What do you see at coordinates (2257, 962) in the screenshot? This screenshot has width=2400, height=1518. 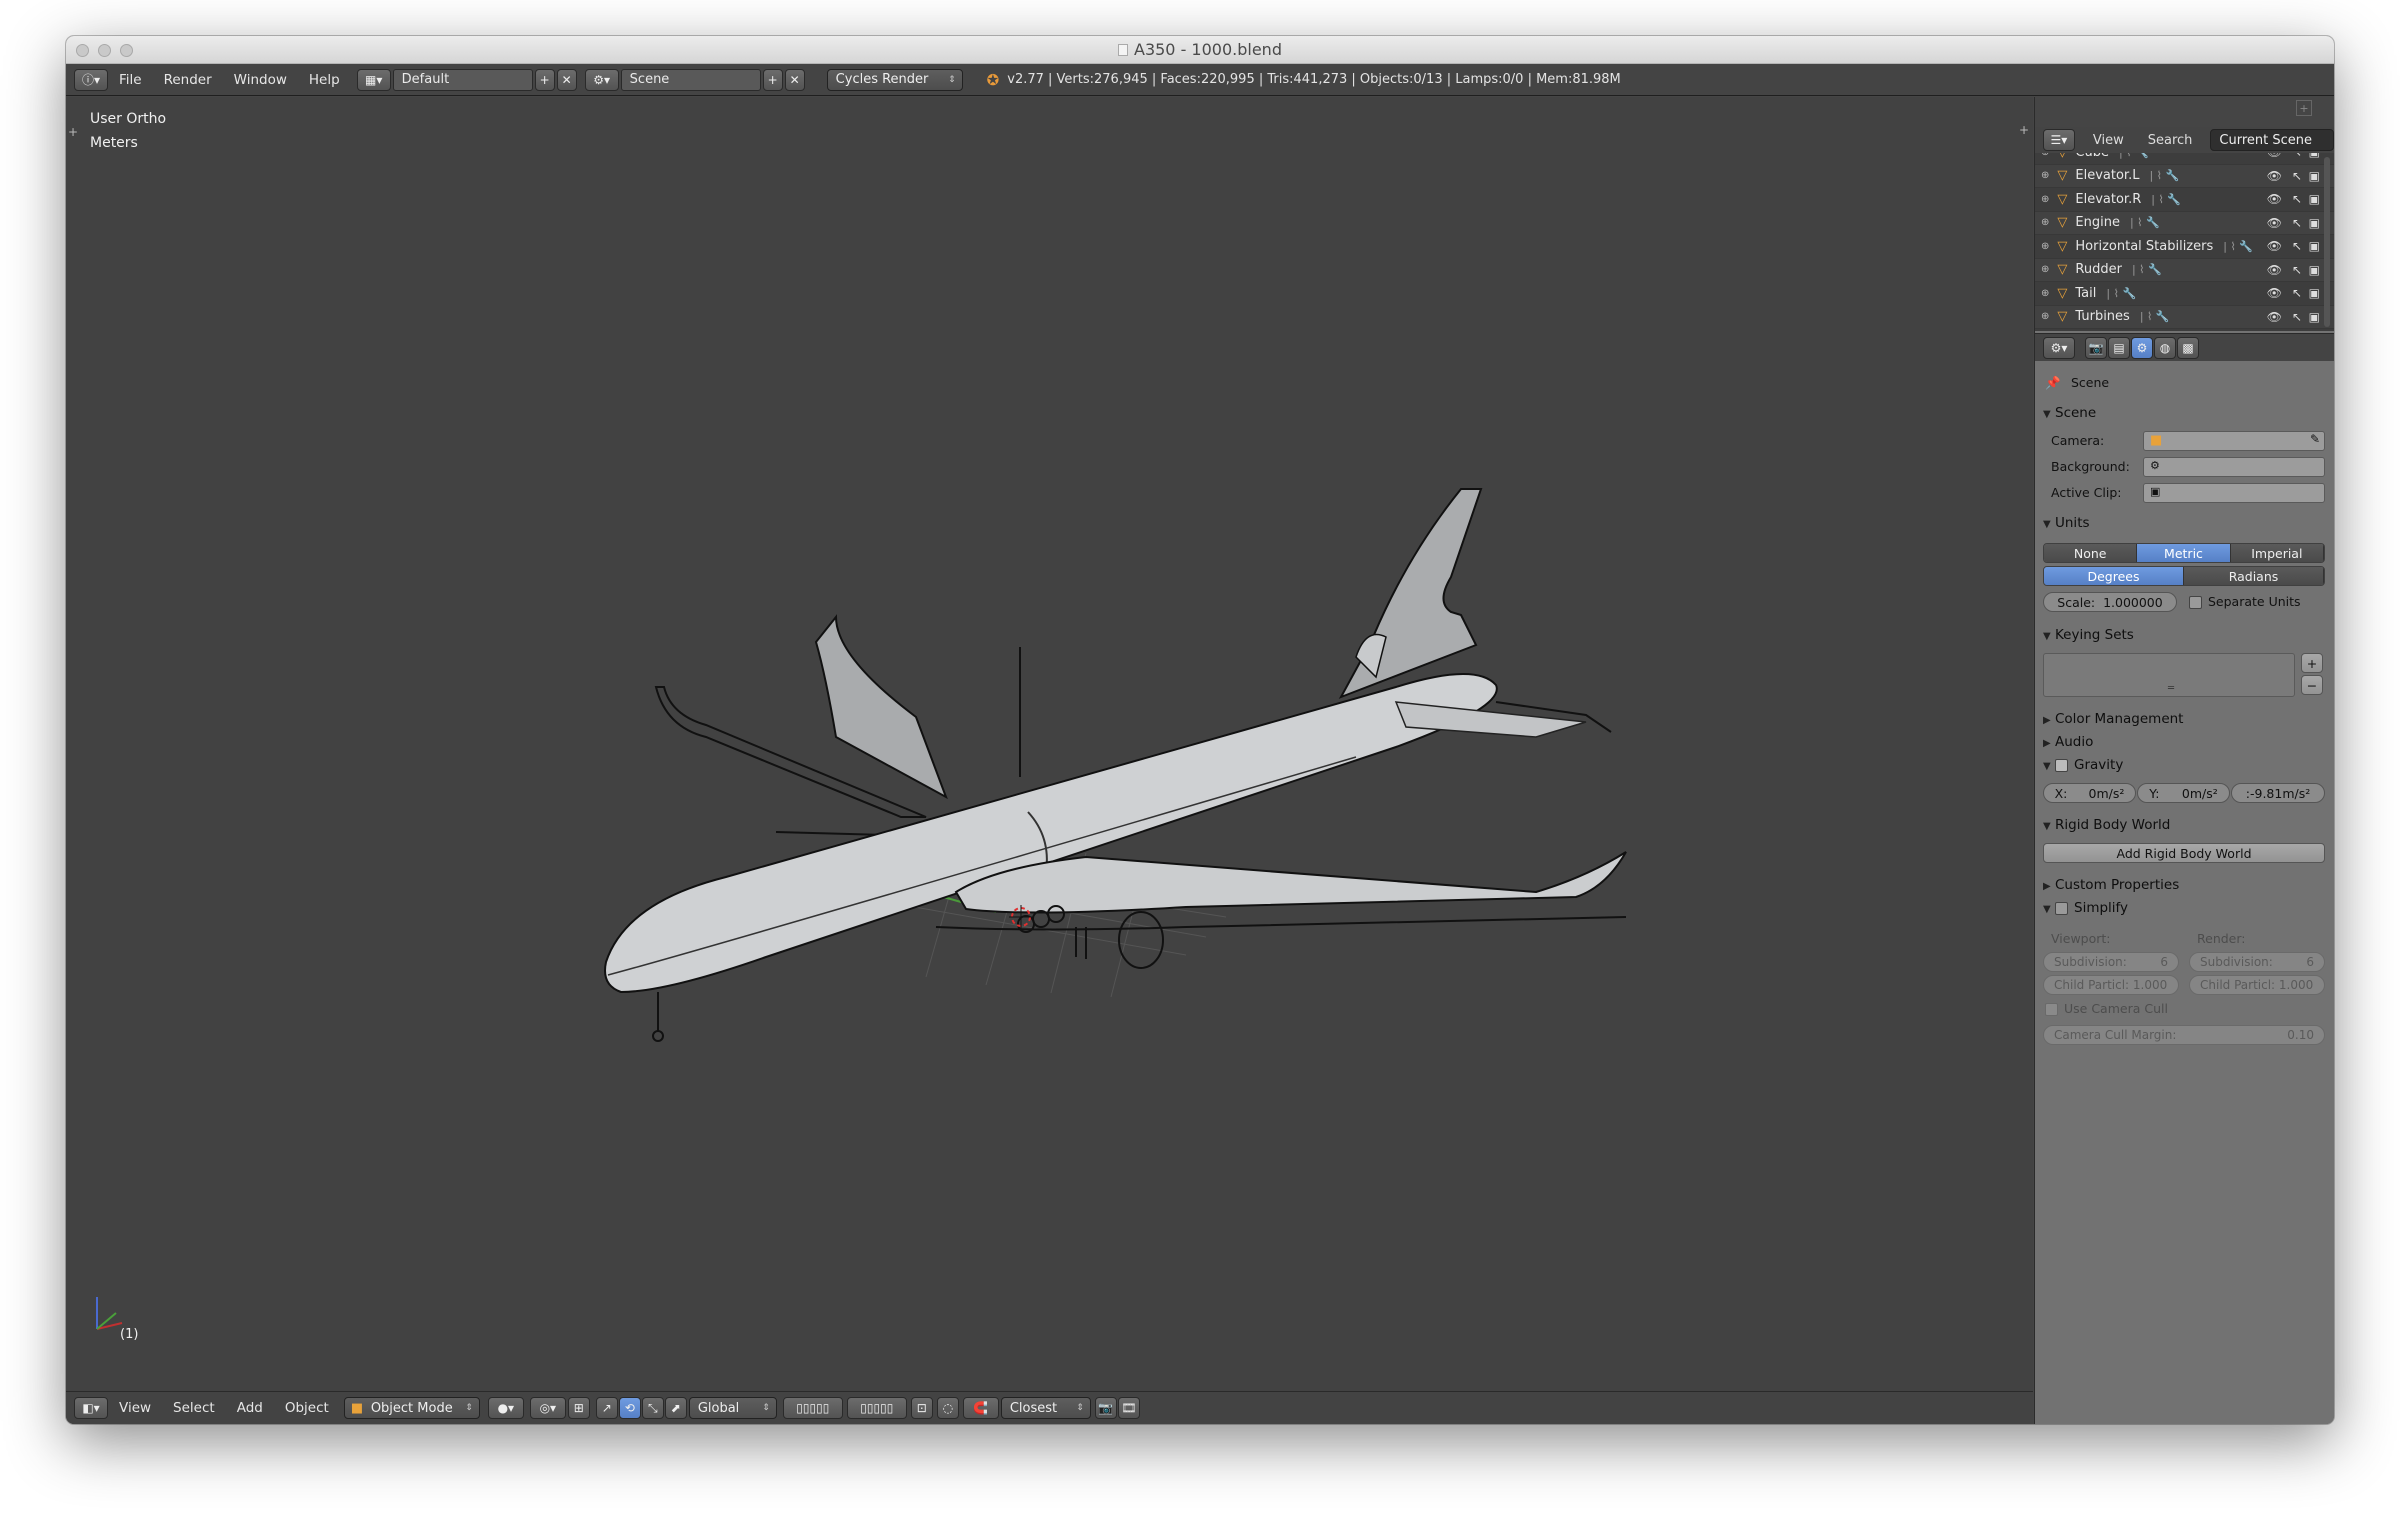 I see `render-subdivision-field: Subdivision: 6` at bounding box center [2257, 962].